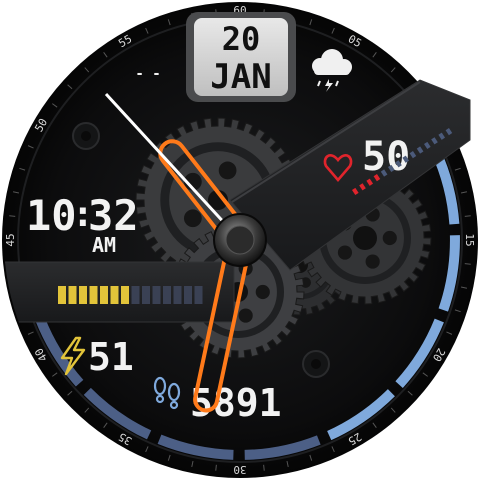  What do you see at coordinates (241, 39) in the screenshot?
I see `date-day: 20` at bounding box center [241, 39].